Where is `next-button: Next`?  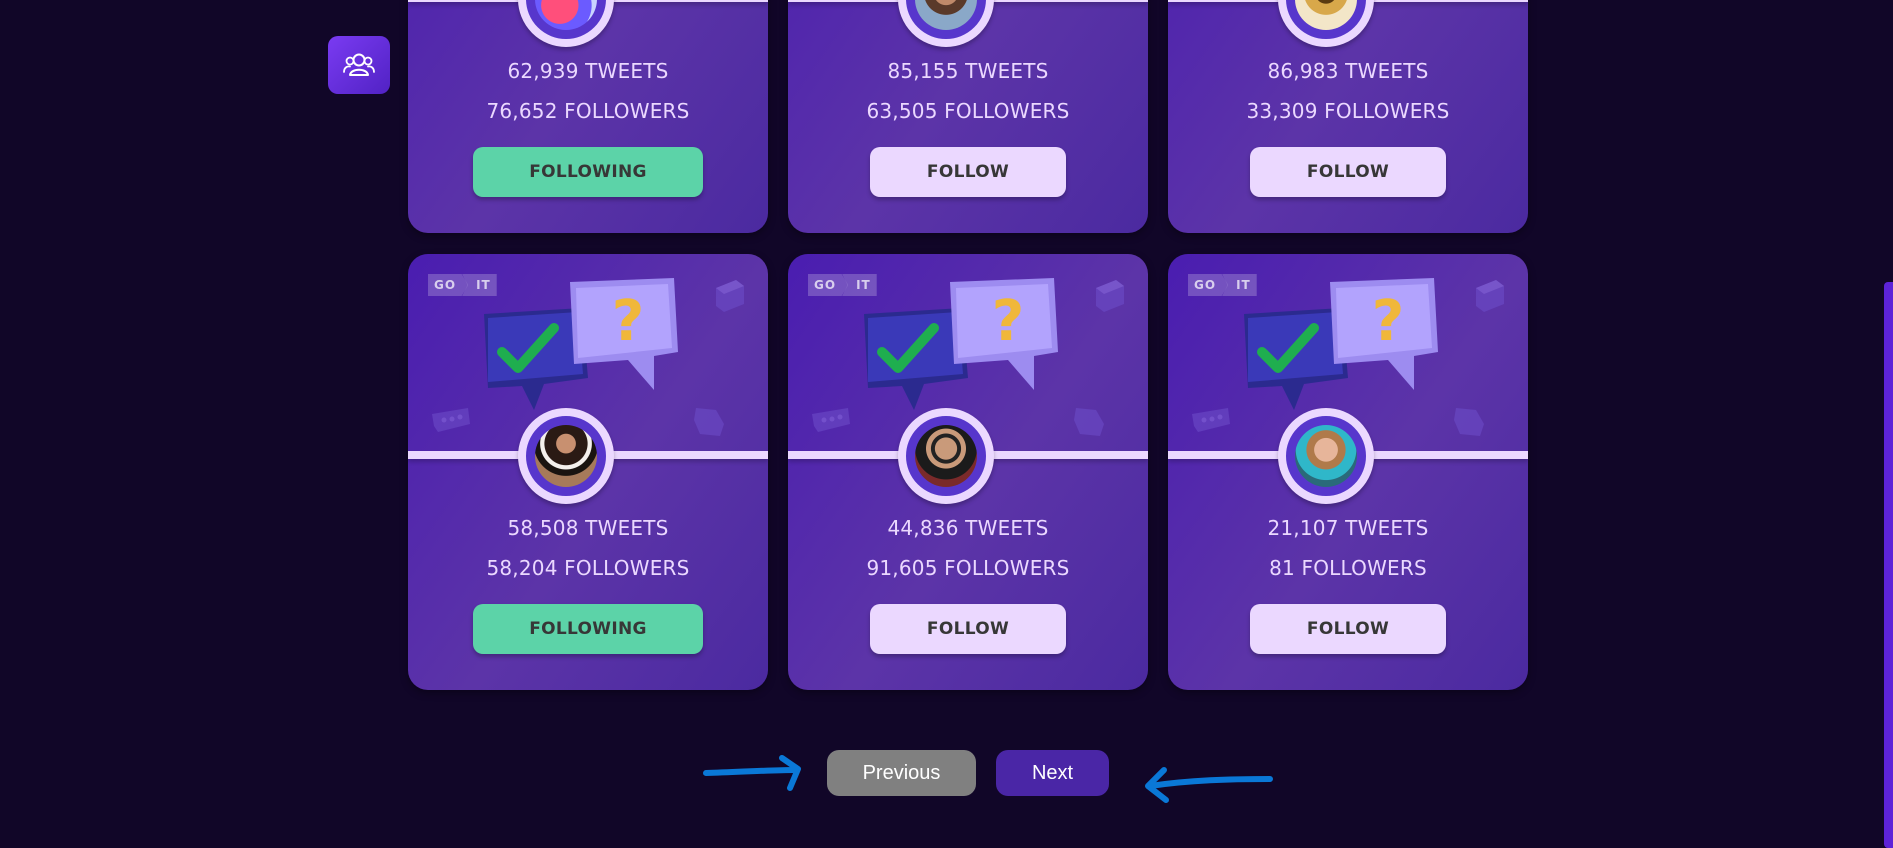
next-button: Next is located at coordinates (1052, 773).